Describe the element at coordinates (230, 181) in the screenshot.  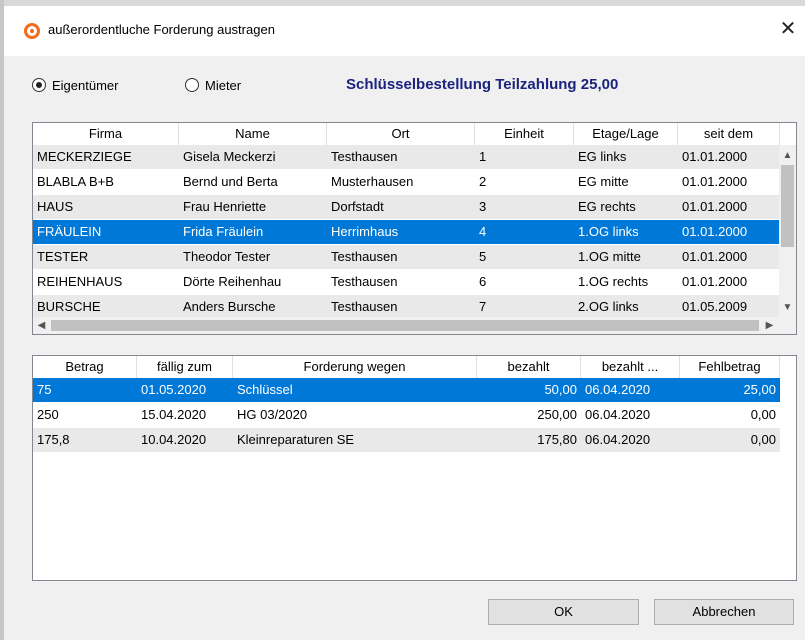
I see `table-cell: Bernd und Berta` at that location.